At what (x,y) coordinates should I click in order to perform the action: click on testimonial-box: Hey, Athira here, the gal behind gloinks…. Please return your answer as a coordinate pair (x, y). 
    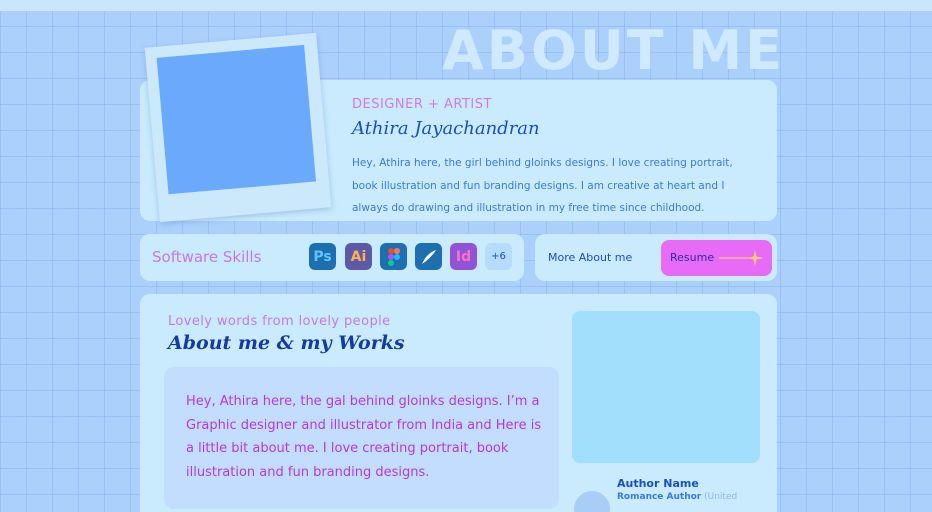
    Looking at the image, I should click on (361, 438).